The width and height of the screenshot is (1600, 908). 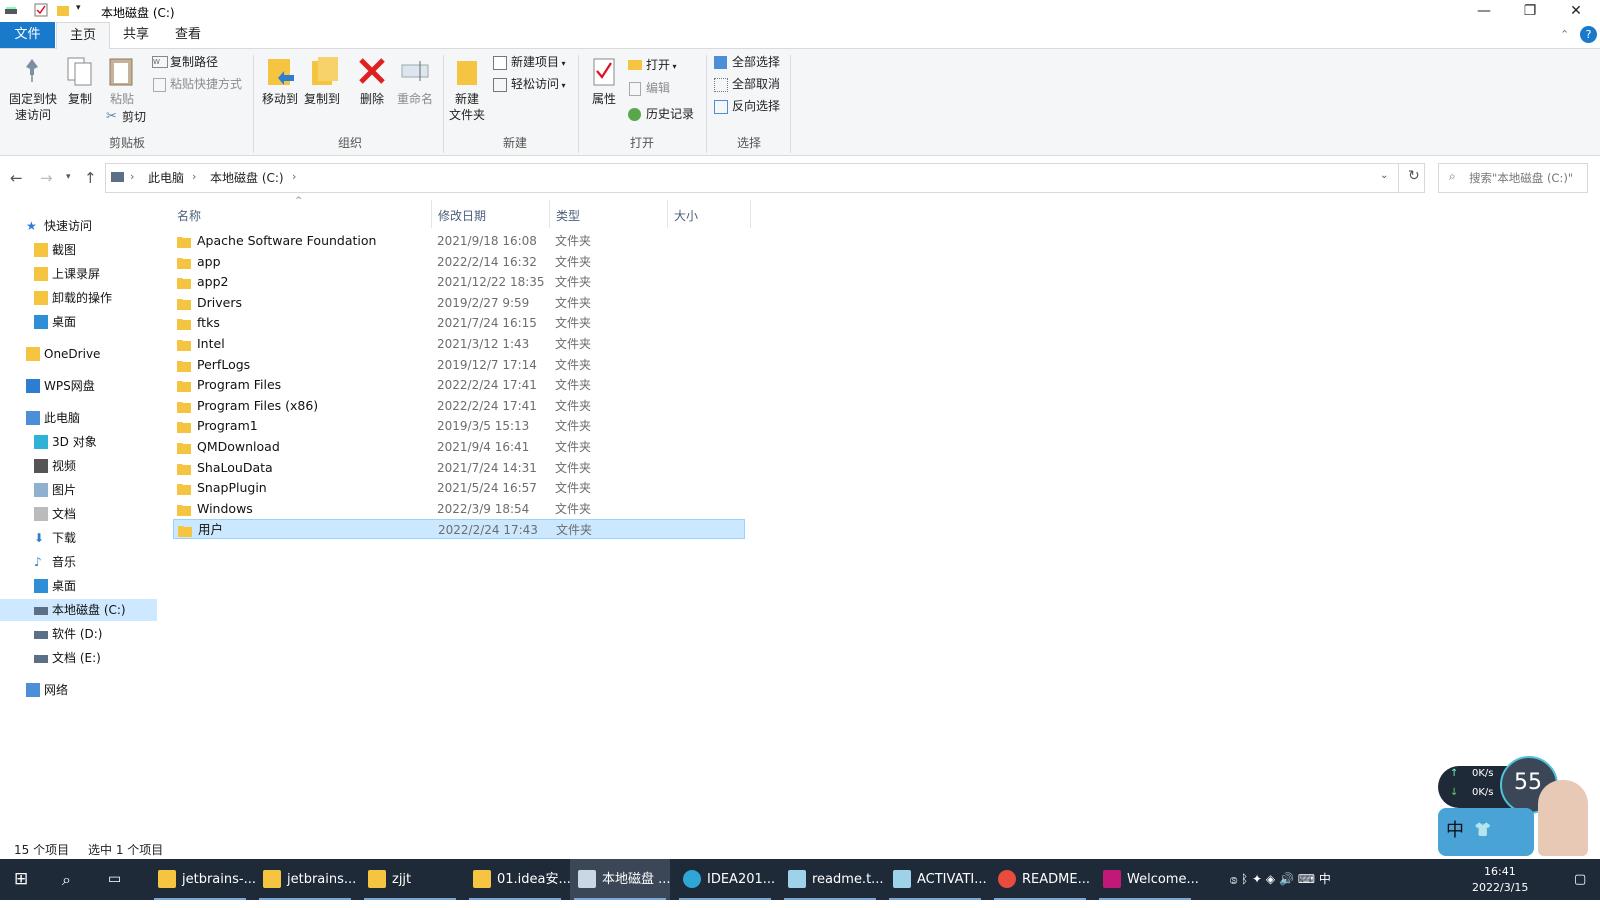 I want to click on nav-item: 上课录屏, so click(x=78, y=274).